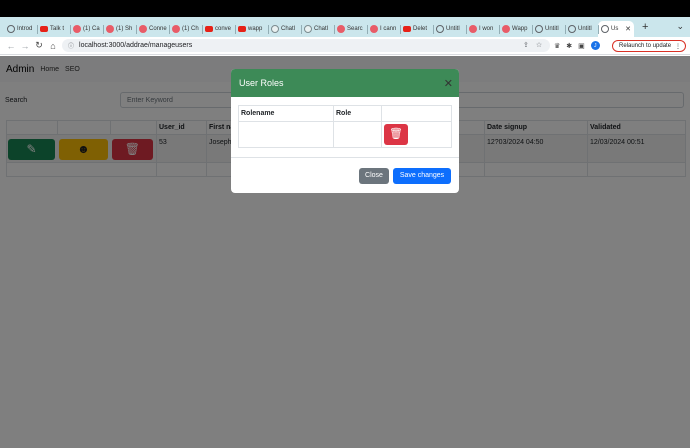 The height and width of the screenshot is (448, 690). Describe the element at coordinates (557, 46) in the screenshot. I see `extension-icon: ♛` at that location.